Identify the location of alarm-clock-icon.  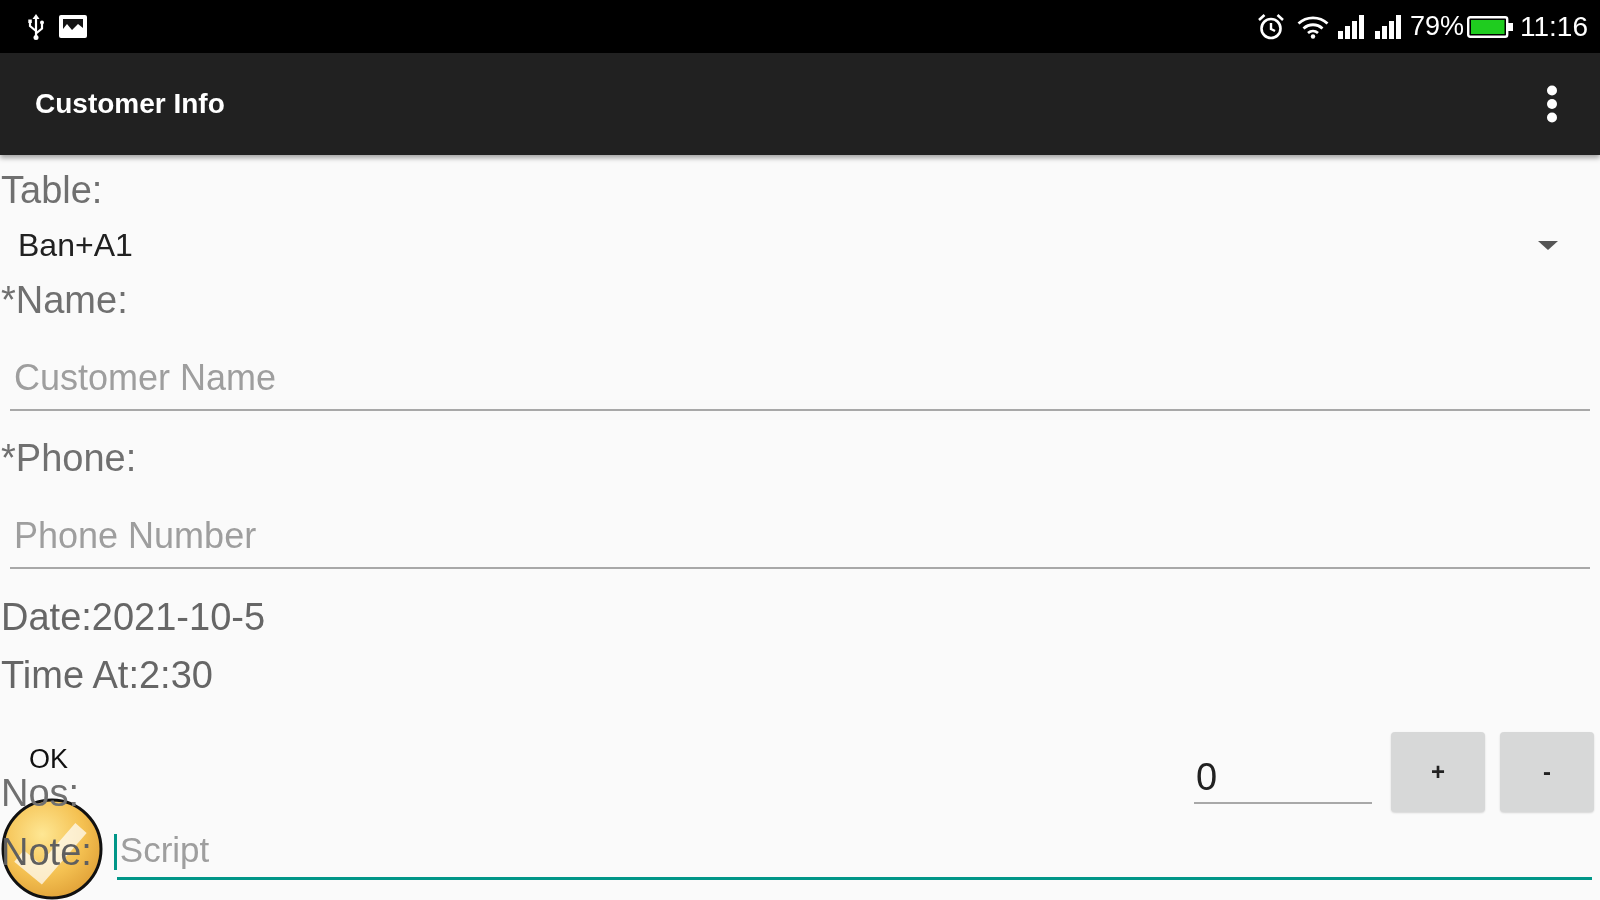
(1270, 26).